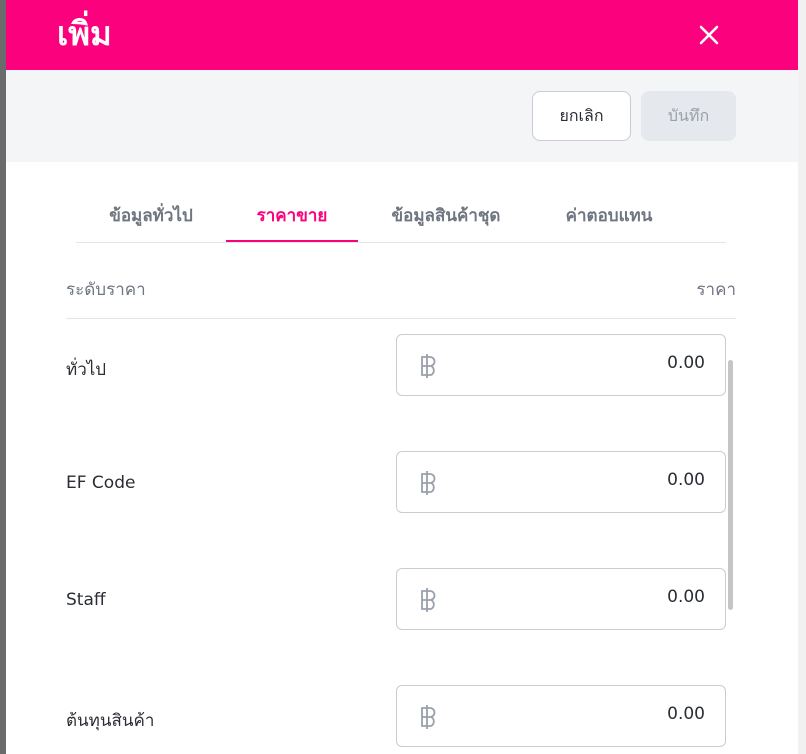 This screenshot has height=754, width=806. Describe the element at coordinates (101, 483) in the screenshot. I see `price-row-label: EF Code` at that location.